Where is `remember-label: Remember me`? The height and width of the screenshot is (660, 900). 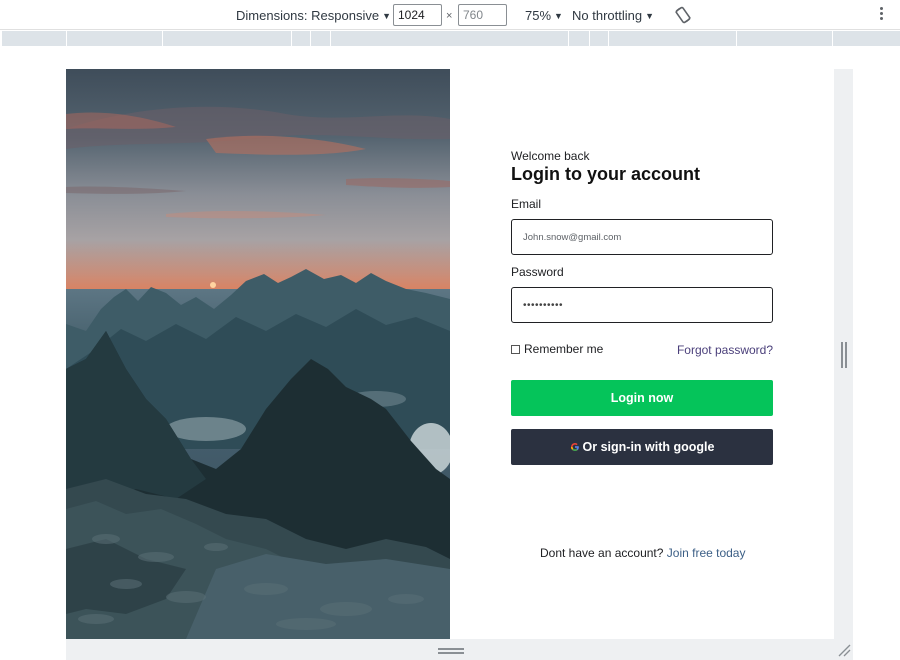 remember-label: Remember me is located at coordinates (564, 349).